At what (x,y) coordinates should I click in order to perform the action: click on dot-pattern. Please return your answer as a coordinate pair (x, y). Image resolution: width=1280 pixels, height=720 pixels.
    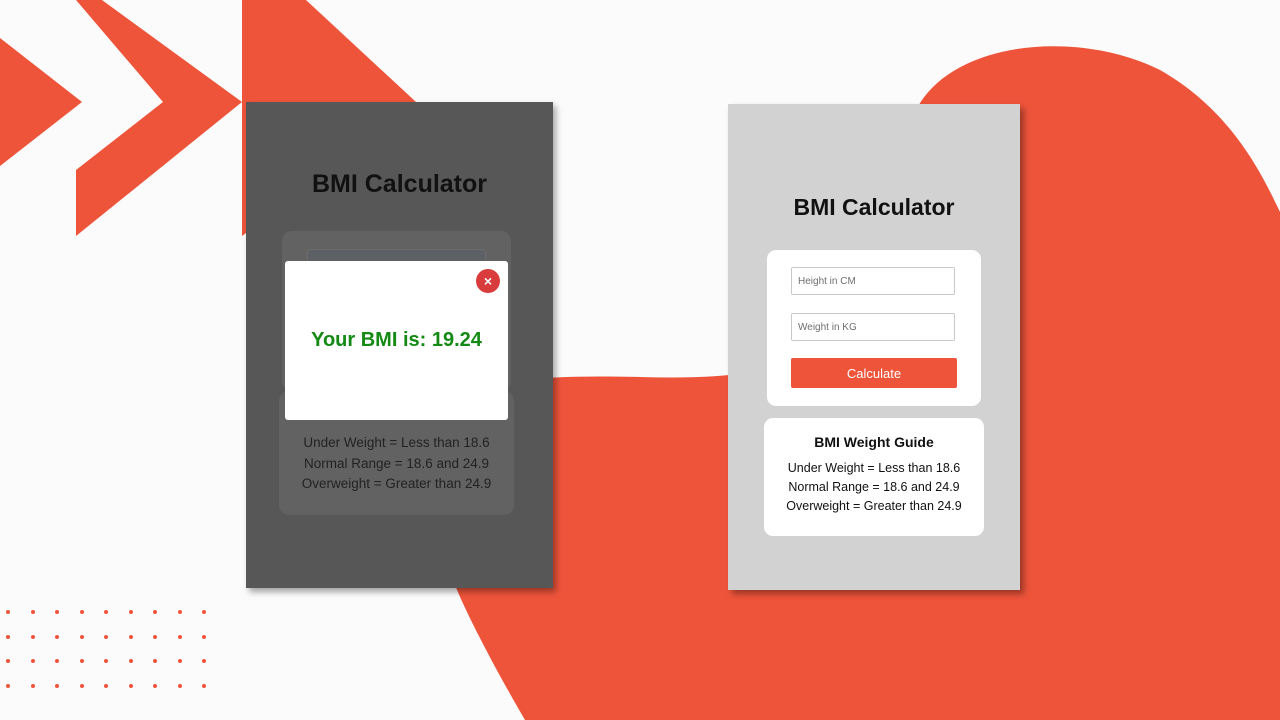
    Looking at the image, I should click on (107, 659).